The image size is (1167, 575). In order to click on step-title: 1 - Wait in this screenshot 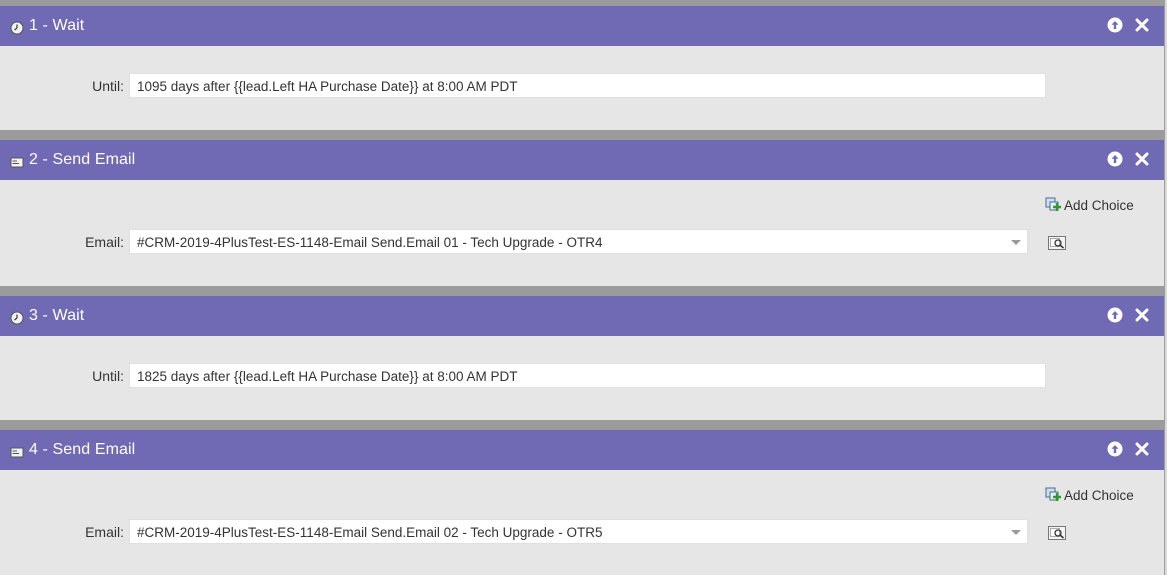, I will do `click(57, 25)`.